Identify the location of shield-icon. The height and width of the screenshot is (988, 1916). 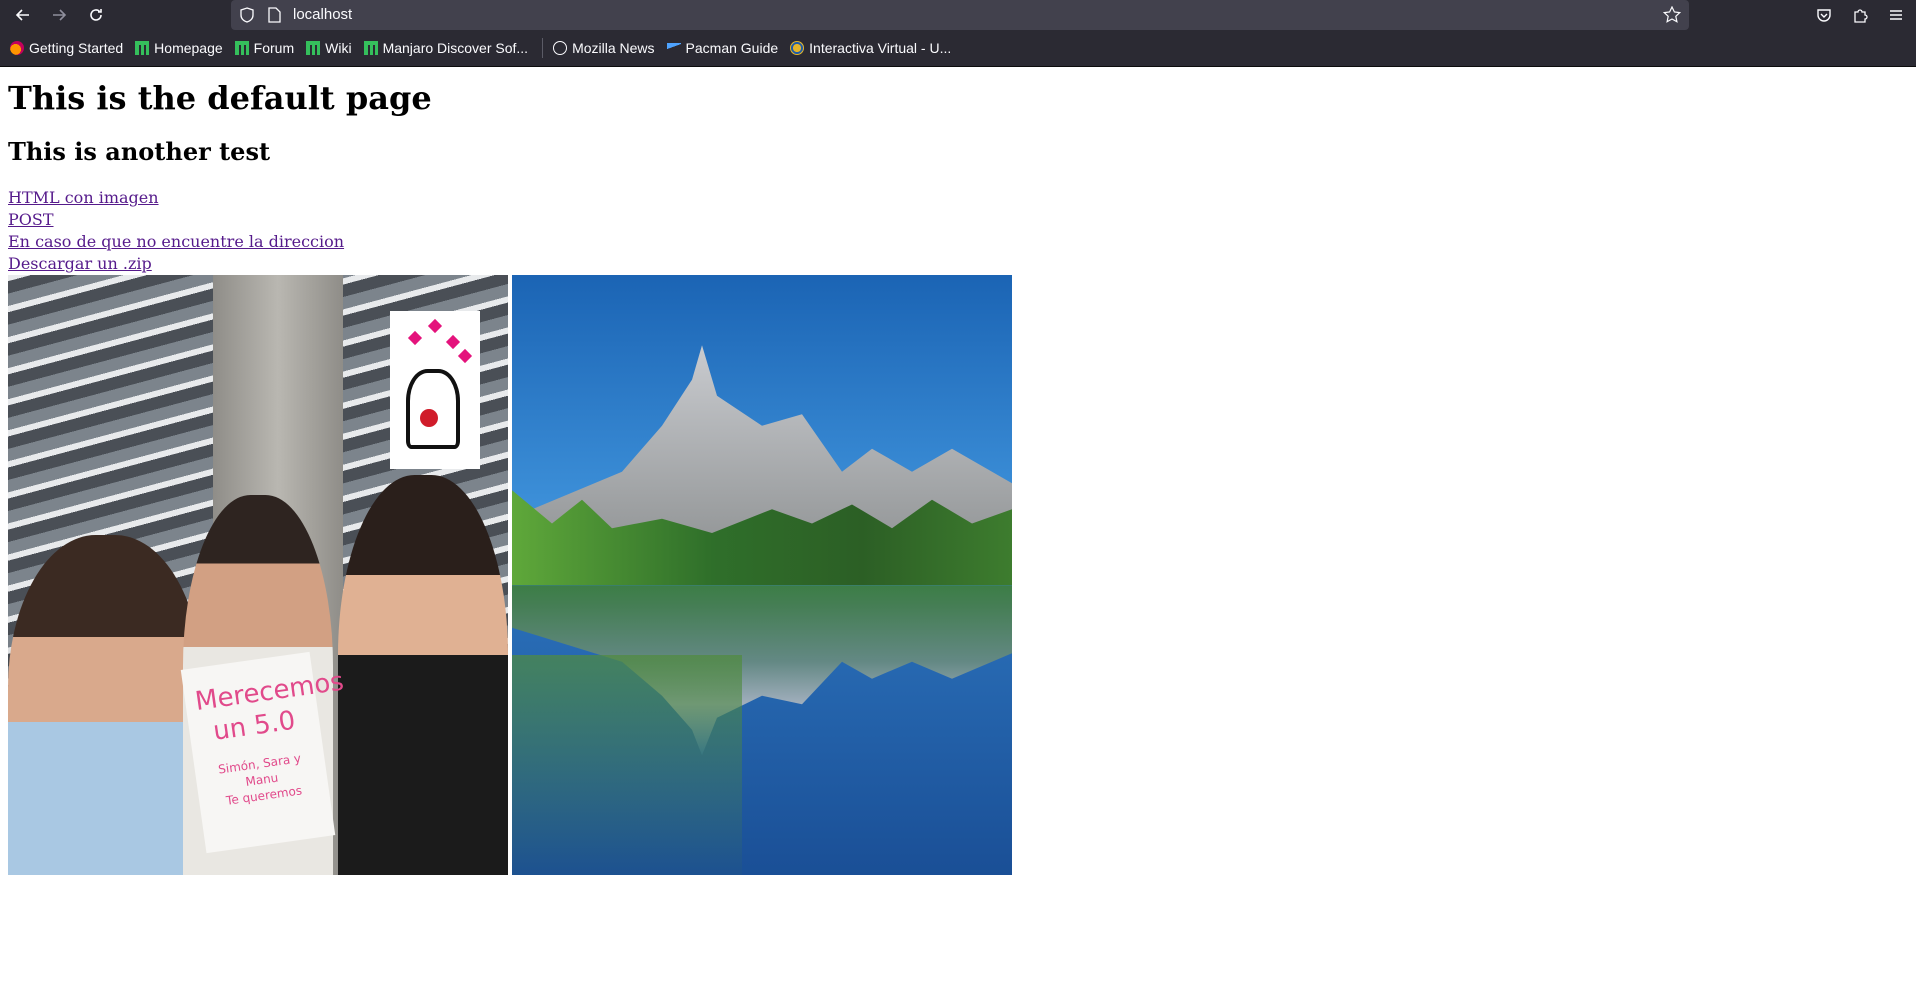
(247, 15).